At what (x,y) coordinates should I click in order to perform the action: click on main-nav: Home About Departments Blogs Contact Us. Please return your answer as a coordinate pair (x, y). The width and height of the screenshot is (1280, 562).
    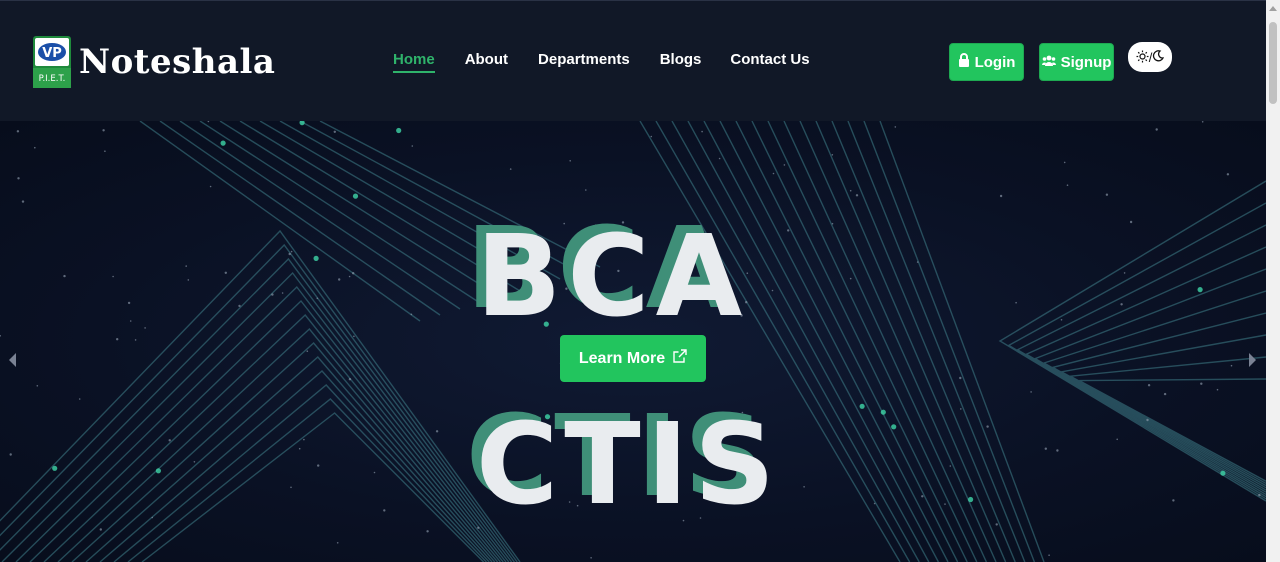
    Looking at the image, I should click on (601, 62).